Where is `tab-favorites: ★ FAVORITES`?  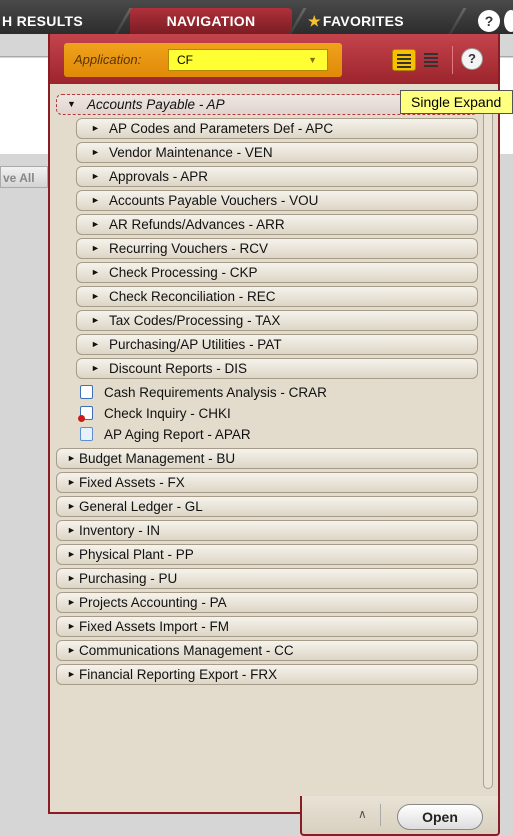 tab-favorites: ★ FAVORITES is located at coordinates (381, 21).